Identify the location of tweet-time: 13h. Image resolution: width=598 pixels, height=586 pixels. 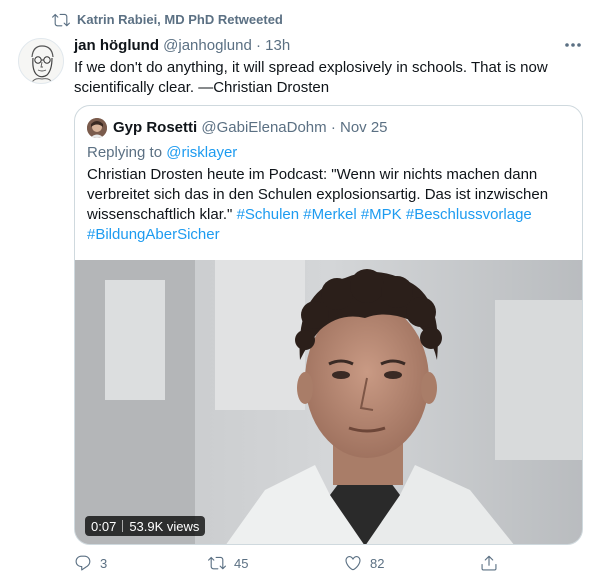
(277, 45).